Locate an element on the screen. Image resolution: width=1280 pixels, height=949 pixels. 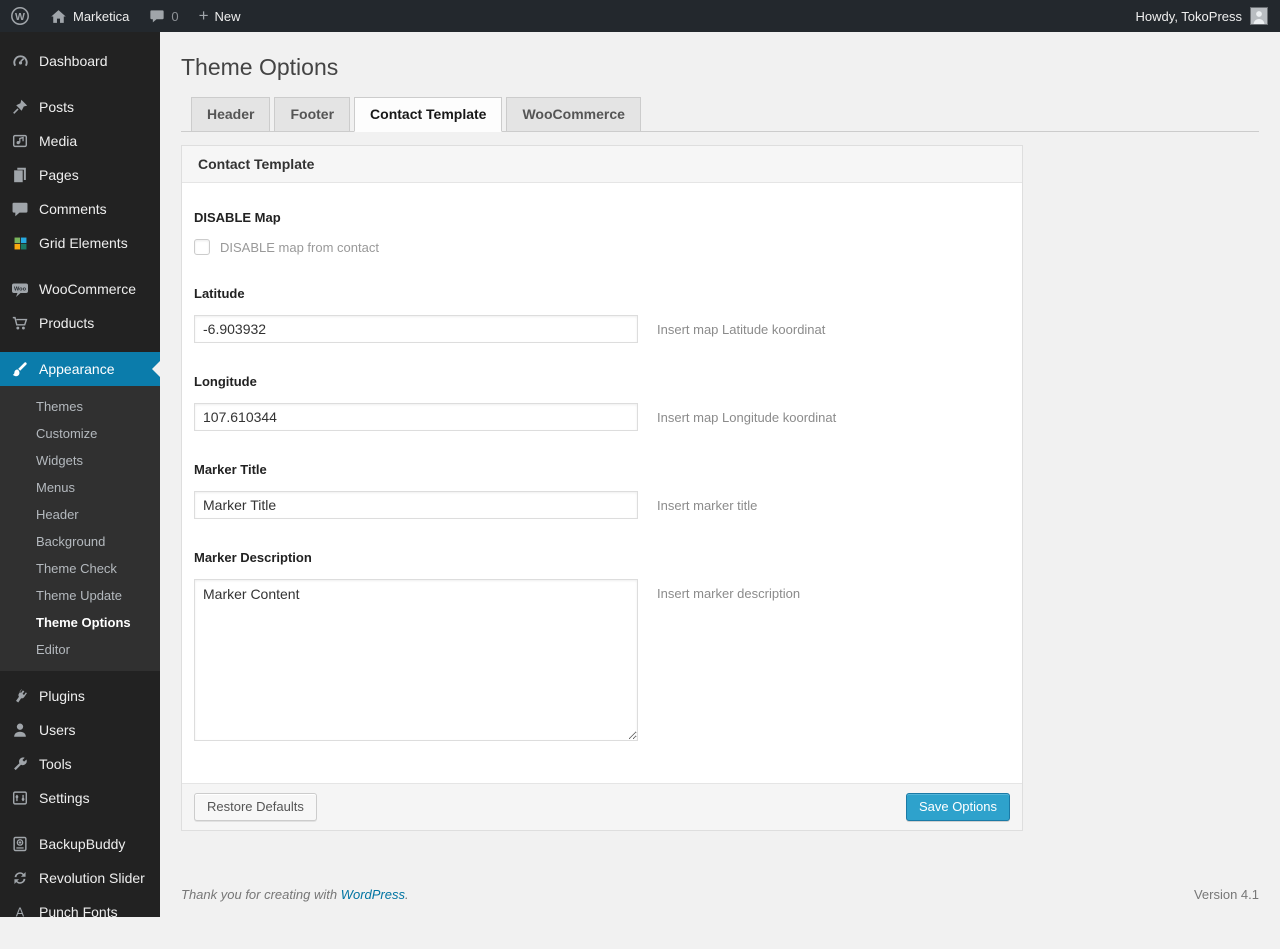
sidebar-item-label: WooCommerce is located at coordinates (87, 289).